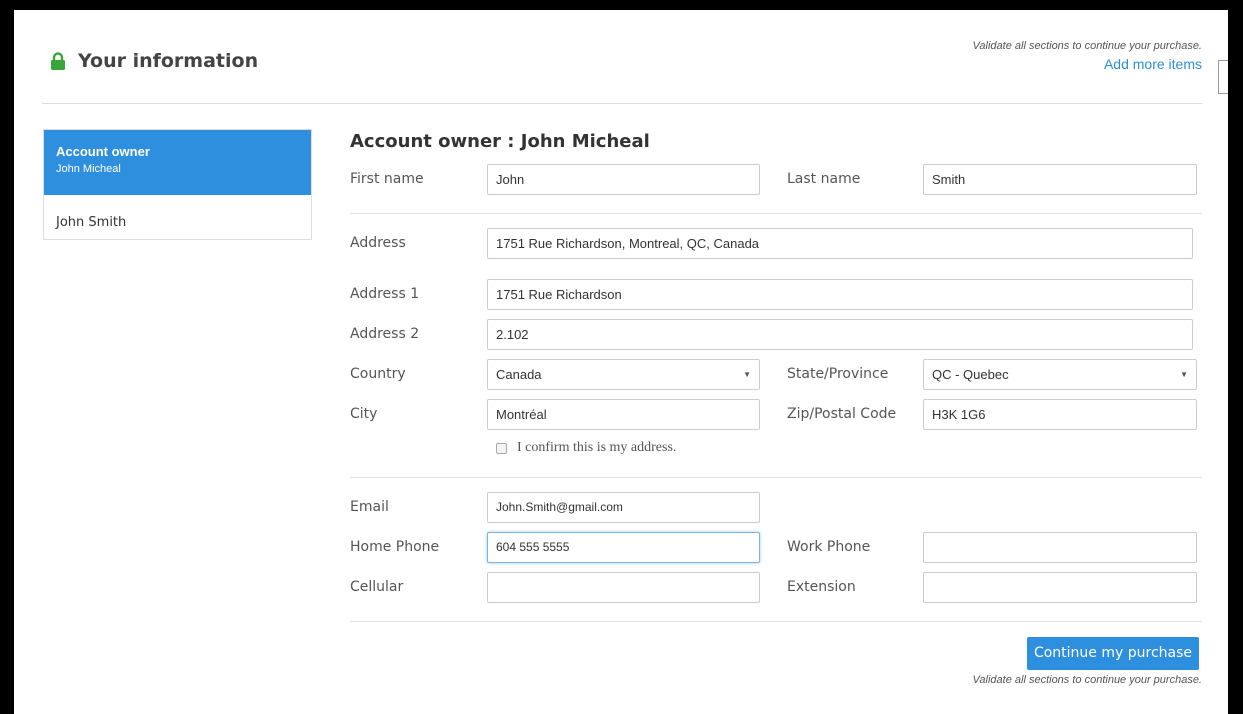 Image resolution: width=1243 pixels, height=714 pixels. I want to click on email-field: John.Smith@gmail.com, so click(623, 507).